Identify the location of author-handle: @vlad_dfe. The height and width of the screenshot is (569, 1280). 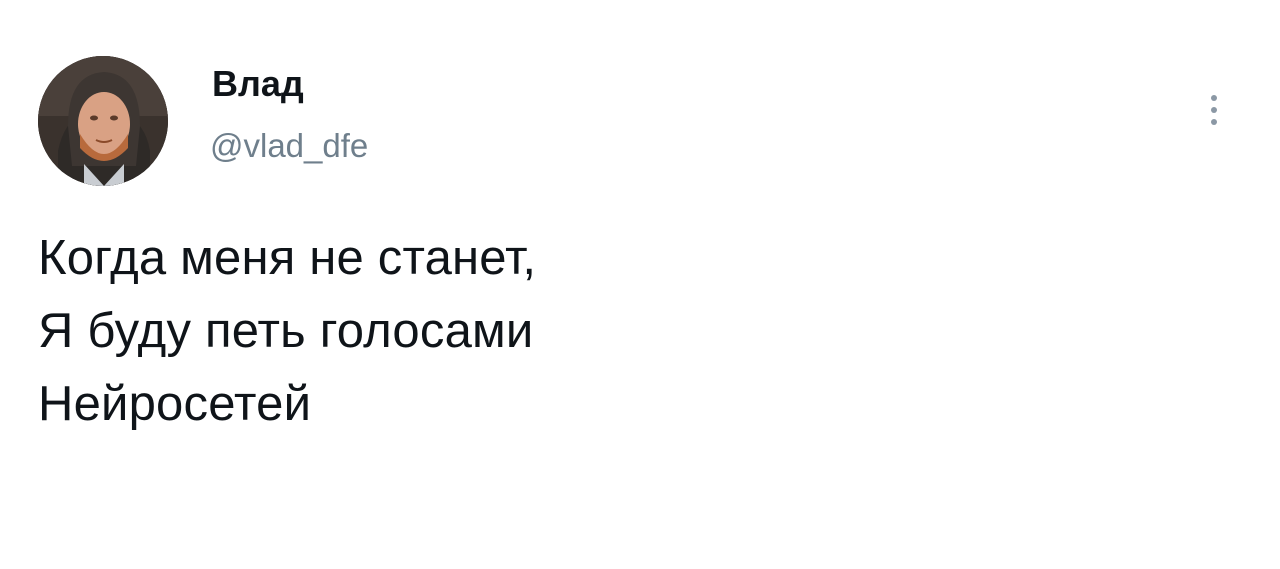
(289, 146).